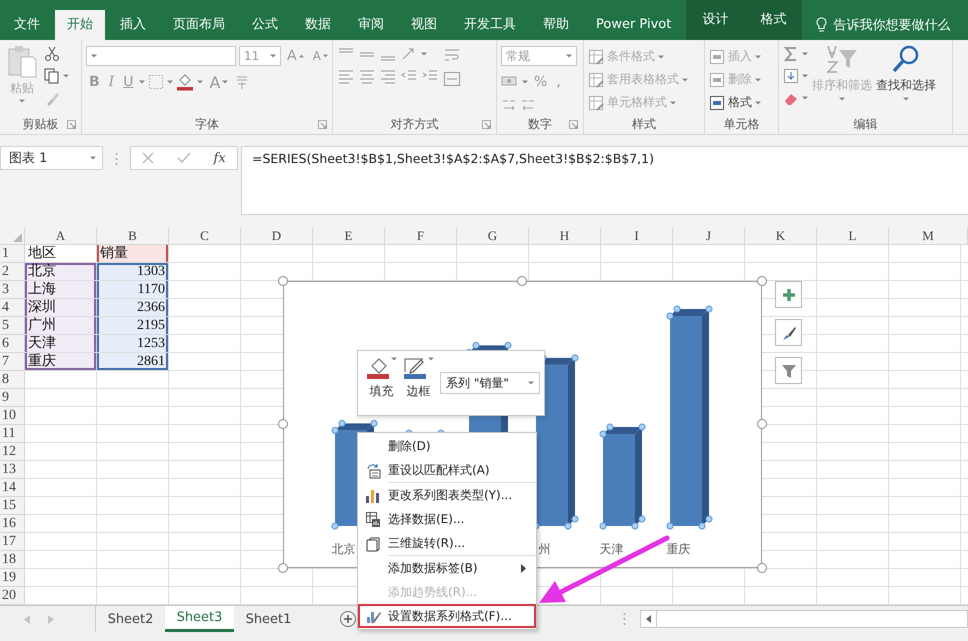  What do you see at coordinates (418, 378) in the screenshot?
I see `outline-button: 边框` at bounding box center [418, 378].